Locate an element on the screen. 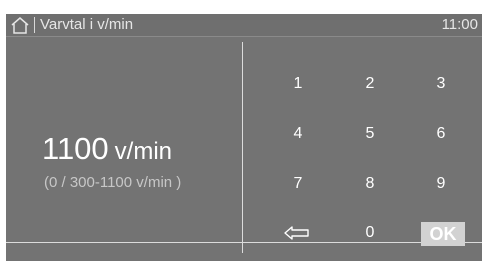 This screenshot has width=482, height=275. value-number: 1100 is located at coordinates (75, 148).